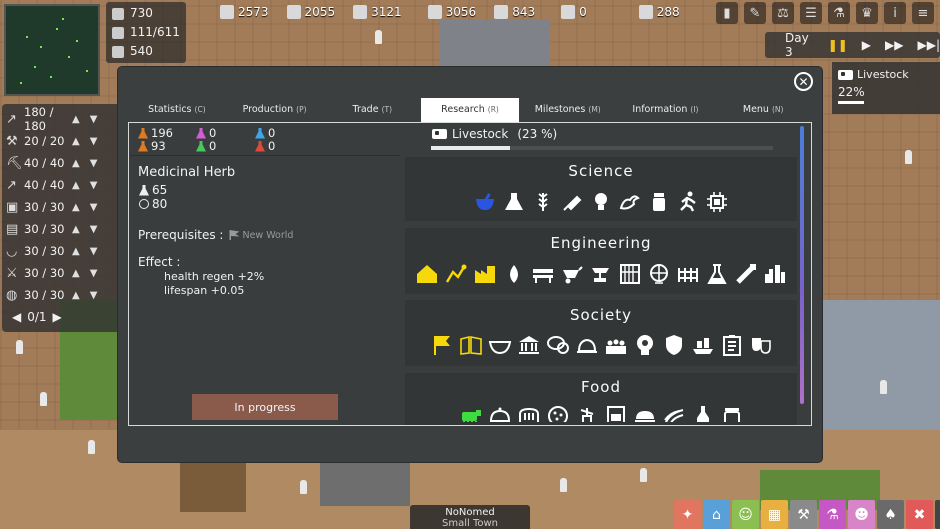 This screenshot has width=940, height=529. Describe the element at coordinates (839, 13) in the screenshot. I see `research-icon: ⚗` at that location.